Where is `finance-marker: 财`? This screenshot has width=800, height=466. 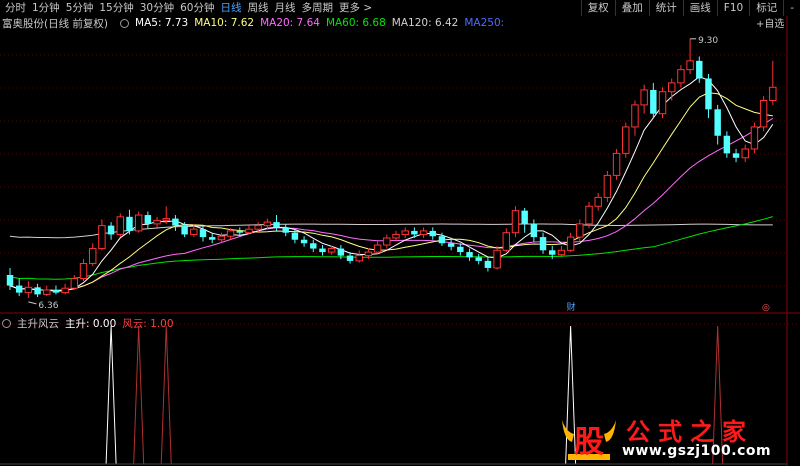 finance-marker: 财 is located at coordinates (571, 307).